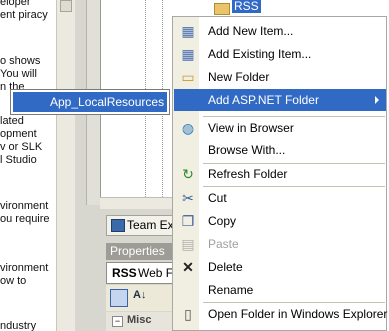 Image resolution: width=389 pixels, height=331 pixels. Describe the element at coordinates (248, 174) in the screenshot. I see `menu-item-label: Refresh Folder` at that location.